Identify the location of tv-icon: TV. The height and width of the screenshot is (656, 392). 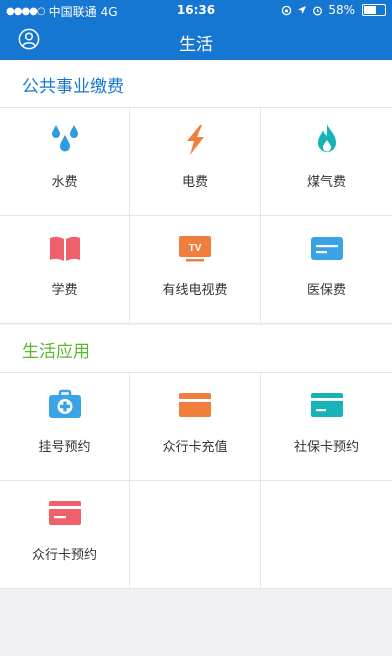
(195, 249).